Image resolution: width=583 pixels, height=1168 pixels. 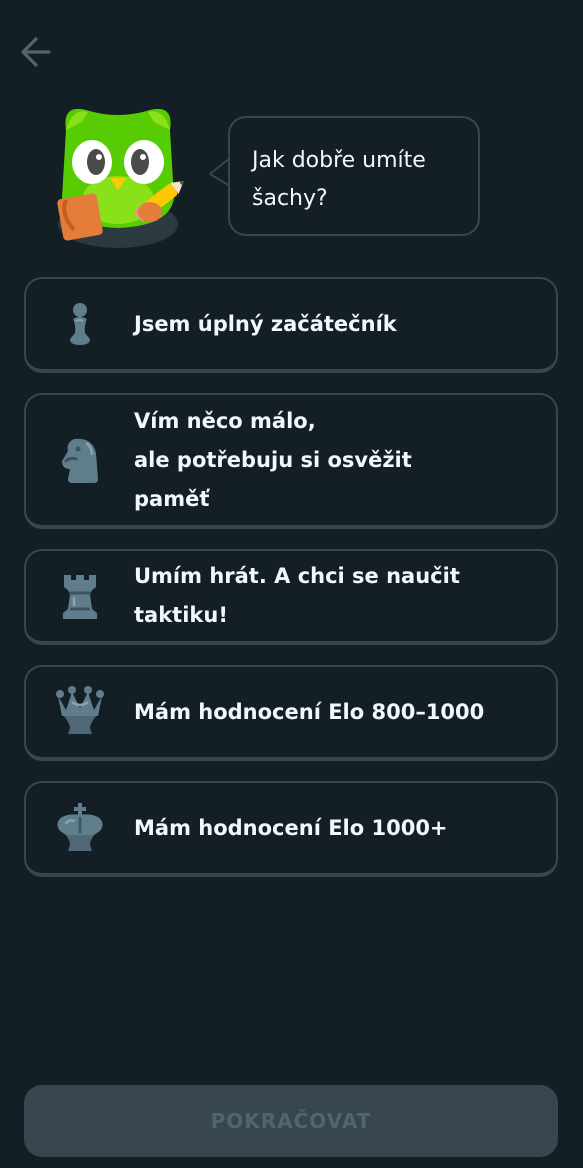 I want to click on option-can-play: Umím hrát. A chci se naučit taktiku!, so click(x=291, y=597).